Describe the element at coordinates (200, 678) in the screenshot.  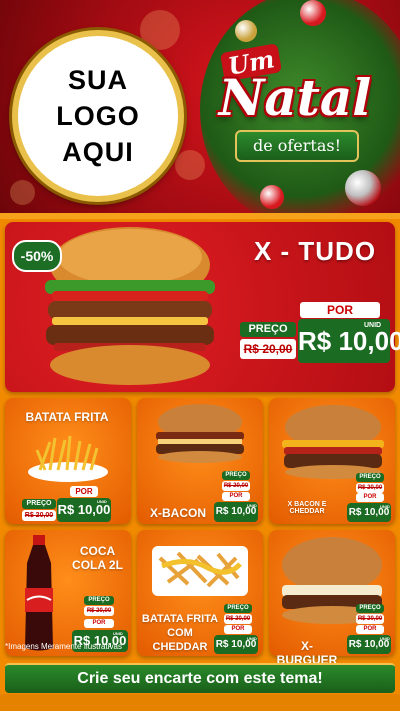
I see `cta-banner-button: Crie seu encarte com este tema!` at that location.